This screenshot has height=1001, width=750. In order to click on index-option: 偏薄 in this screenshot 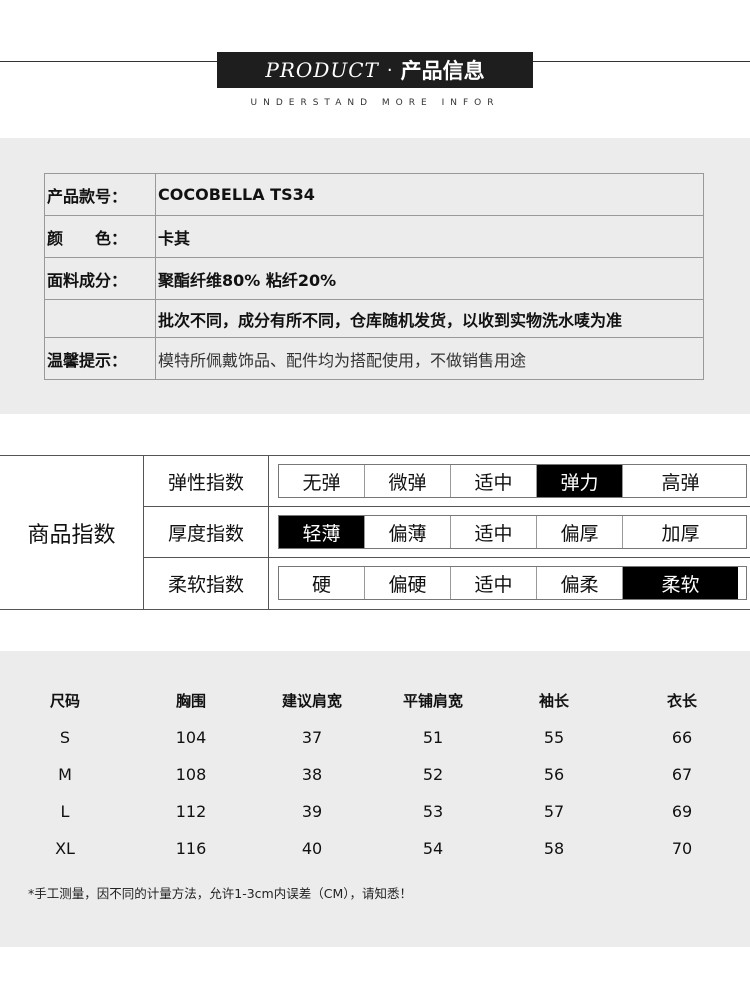, I will do `click(408, 532)`.